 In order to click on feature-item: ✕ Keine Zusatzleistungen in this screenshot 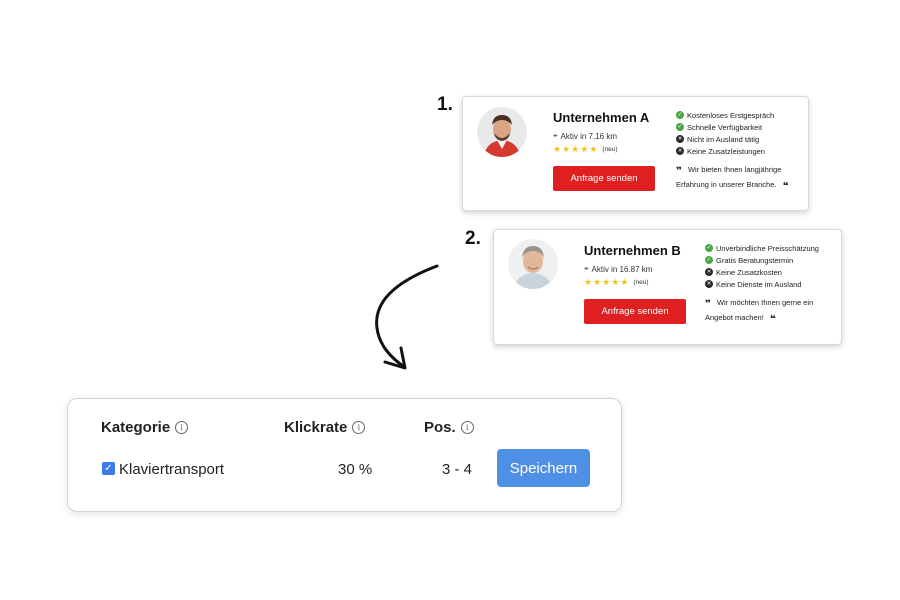, I will do `click(720, 151)`.